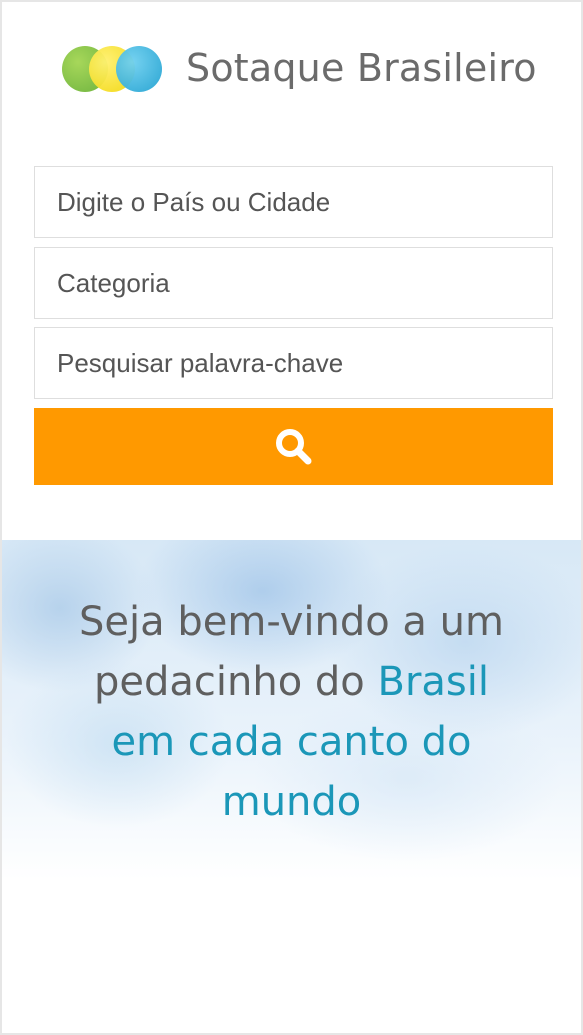  Describe the element at coordinates (293, 283) in the screenshot. I see `category-select: Categoria` at that location.